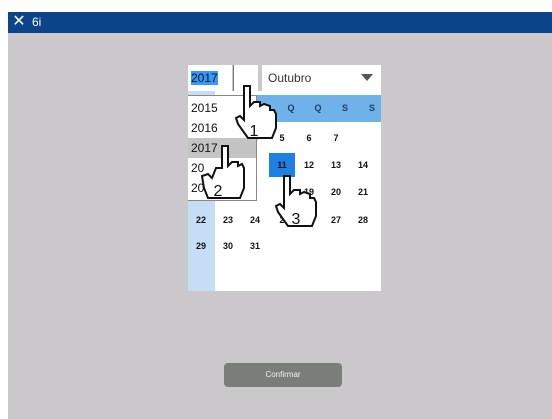 The height and width of the screenshot is (419, 552). What do you see at coordinates (280, 22) in the screenshot?
I see `title-bar: ✕ 6i` at bounding box center [280, 22].